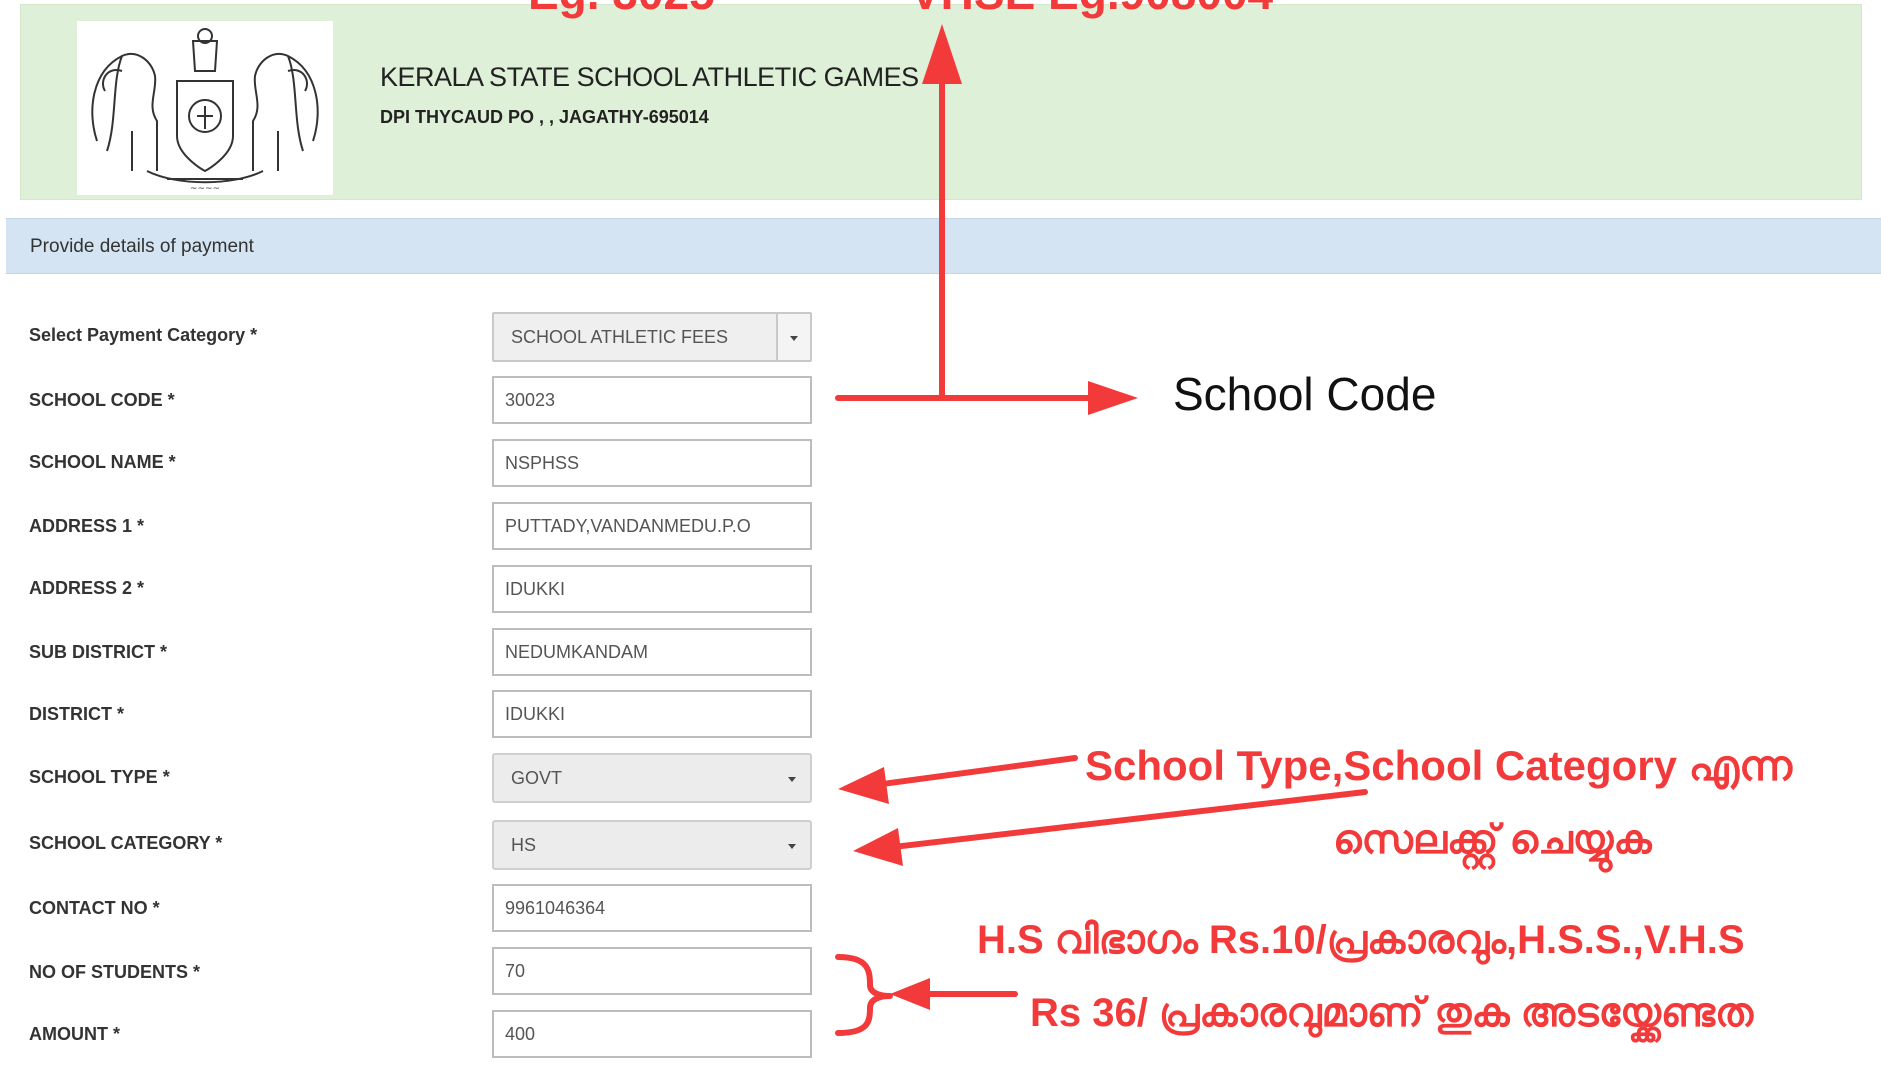  Describe the element at coordinates (1305, 394) in the screenshot. I see `annotation-school-code: School Code` at that location.